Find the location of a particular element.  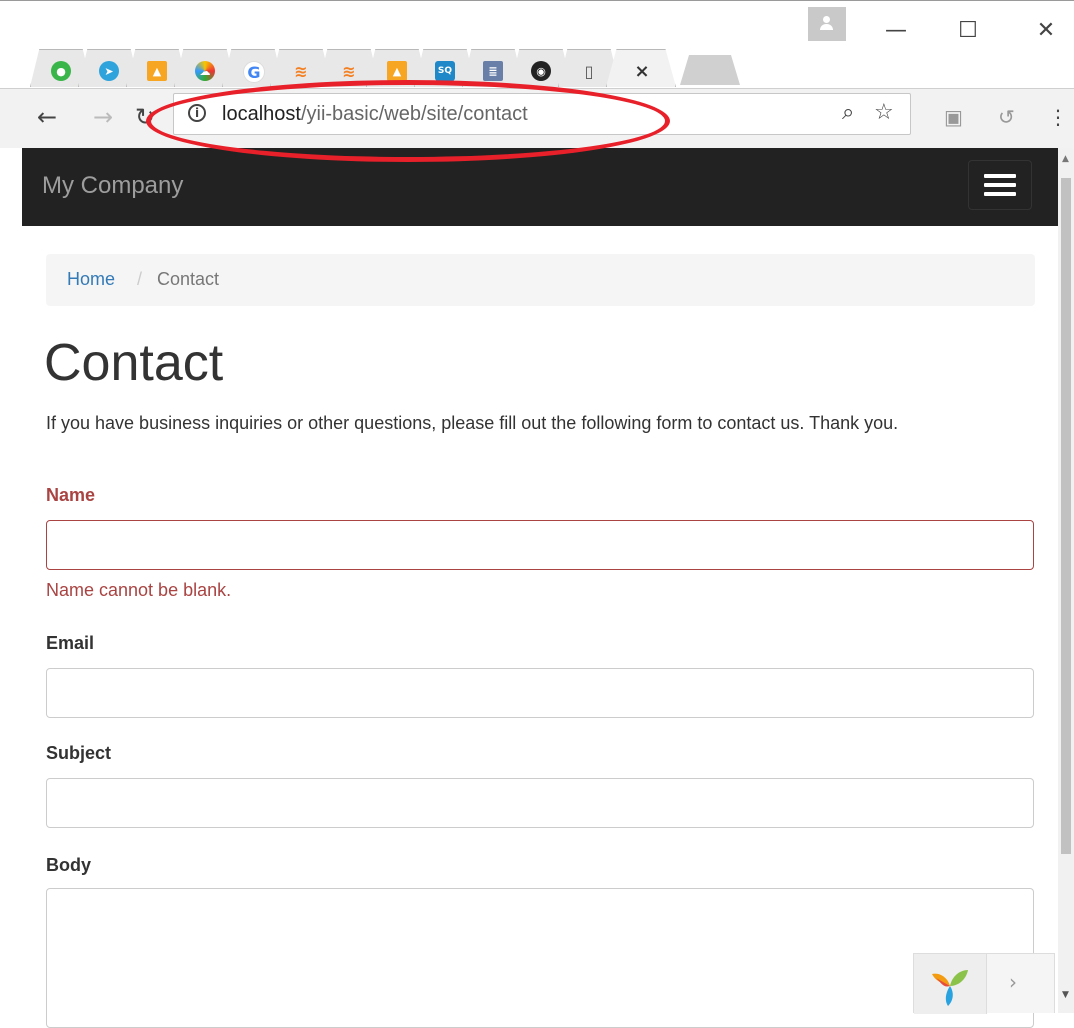

email-label: Email is located at coordinates (70, 643).